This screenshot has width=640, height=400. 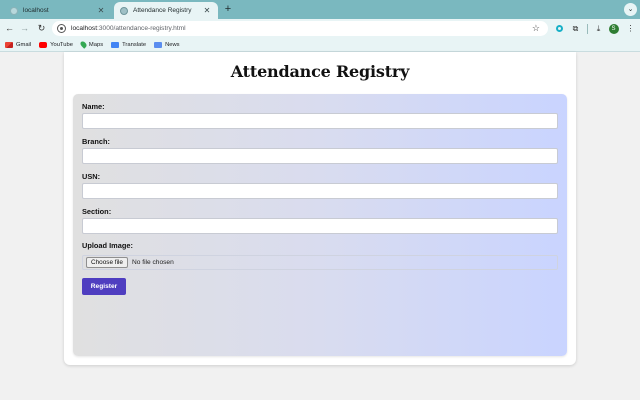 What do you see at coordinates (107, 245) in the screenshot?
I see `upload-image-label: Upload Image:` at bounding box center [107, 245].